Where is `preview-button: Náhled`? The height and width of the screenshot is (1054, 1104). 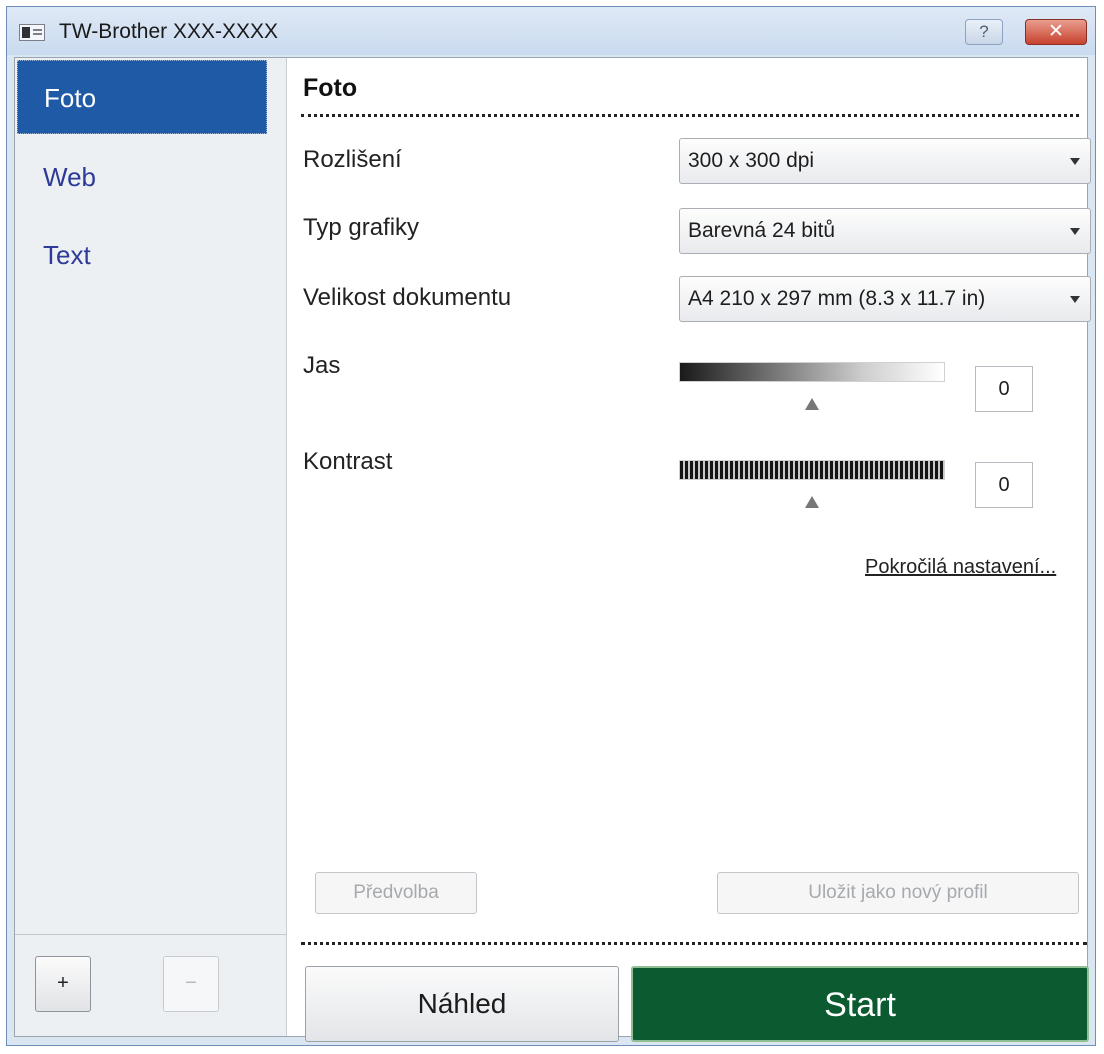 preview-button: Náhled is located at coordinates (462, 1004).